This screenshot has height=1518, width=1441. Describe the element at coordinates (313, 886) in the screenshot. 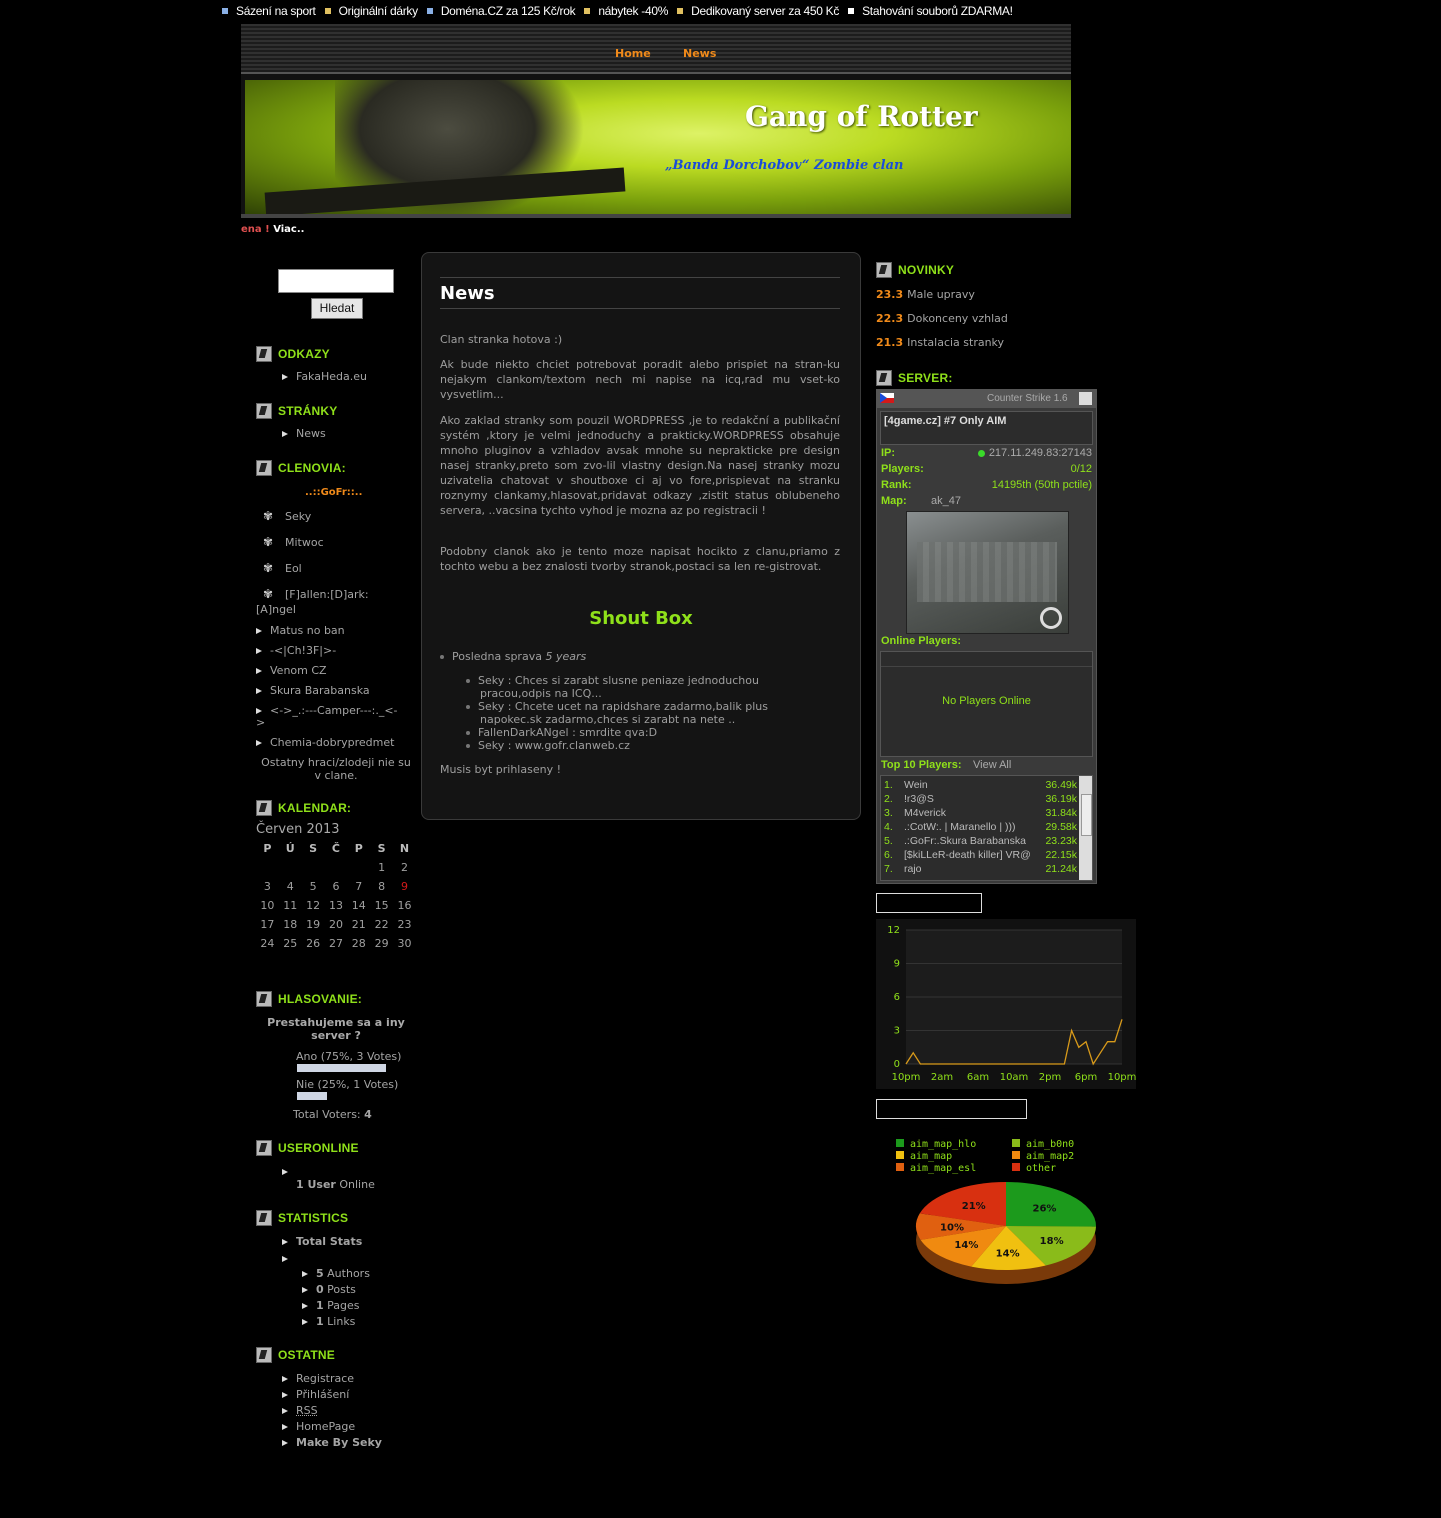

I see `calendar-day: 5` at that location.